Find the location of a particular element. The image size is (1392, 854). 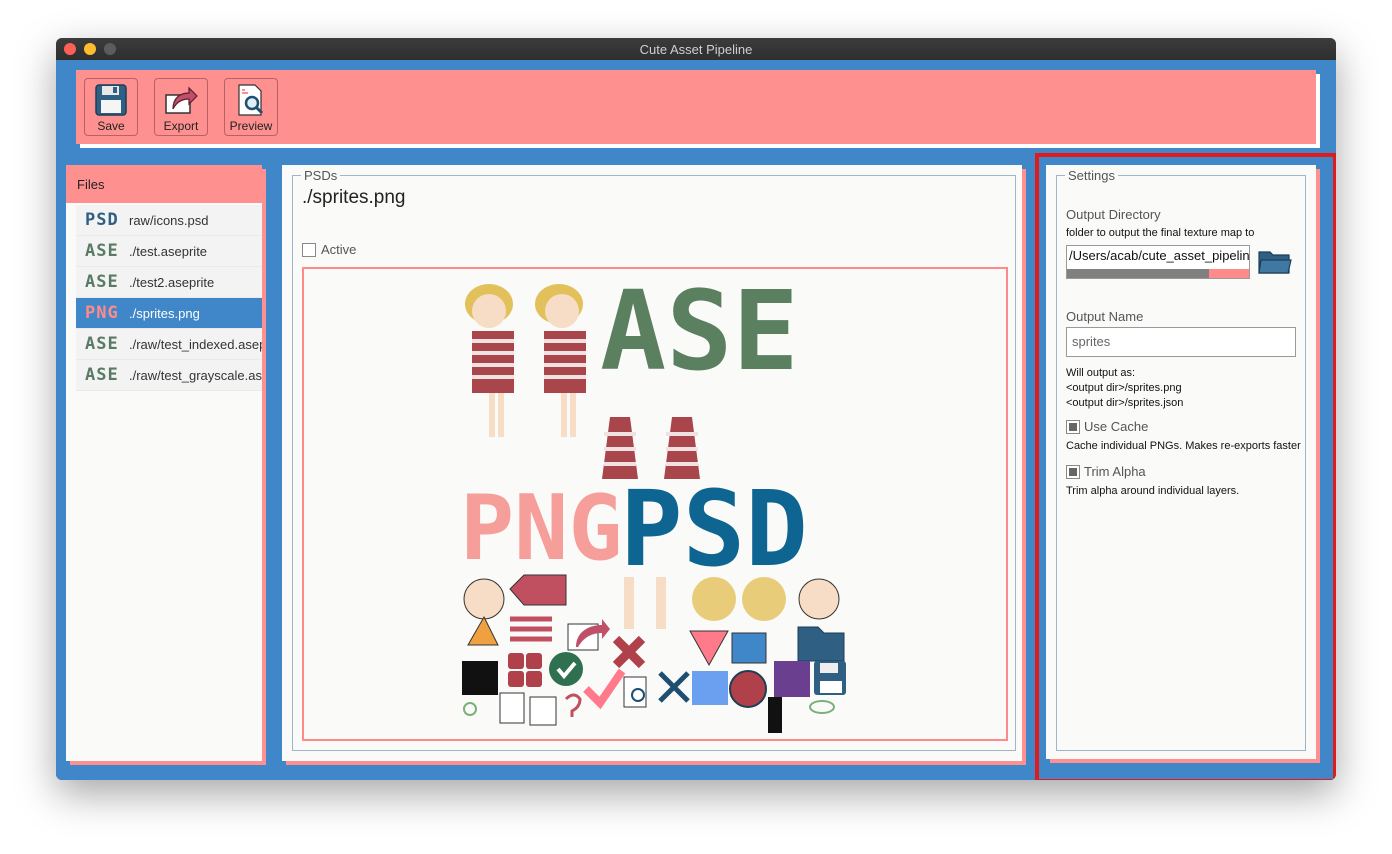

output-directory-field: /Users/acab/cute_asset_pipeline is located at coordinates (1158, 262).